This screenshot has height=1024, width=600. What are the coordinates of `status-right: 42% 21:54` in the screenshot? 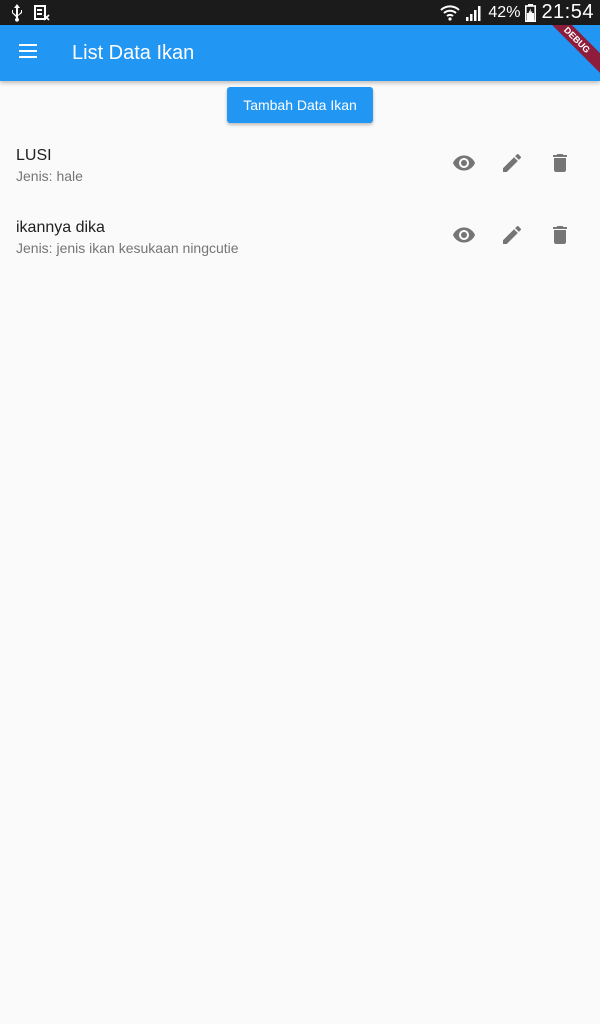 It's located at (517, 12).